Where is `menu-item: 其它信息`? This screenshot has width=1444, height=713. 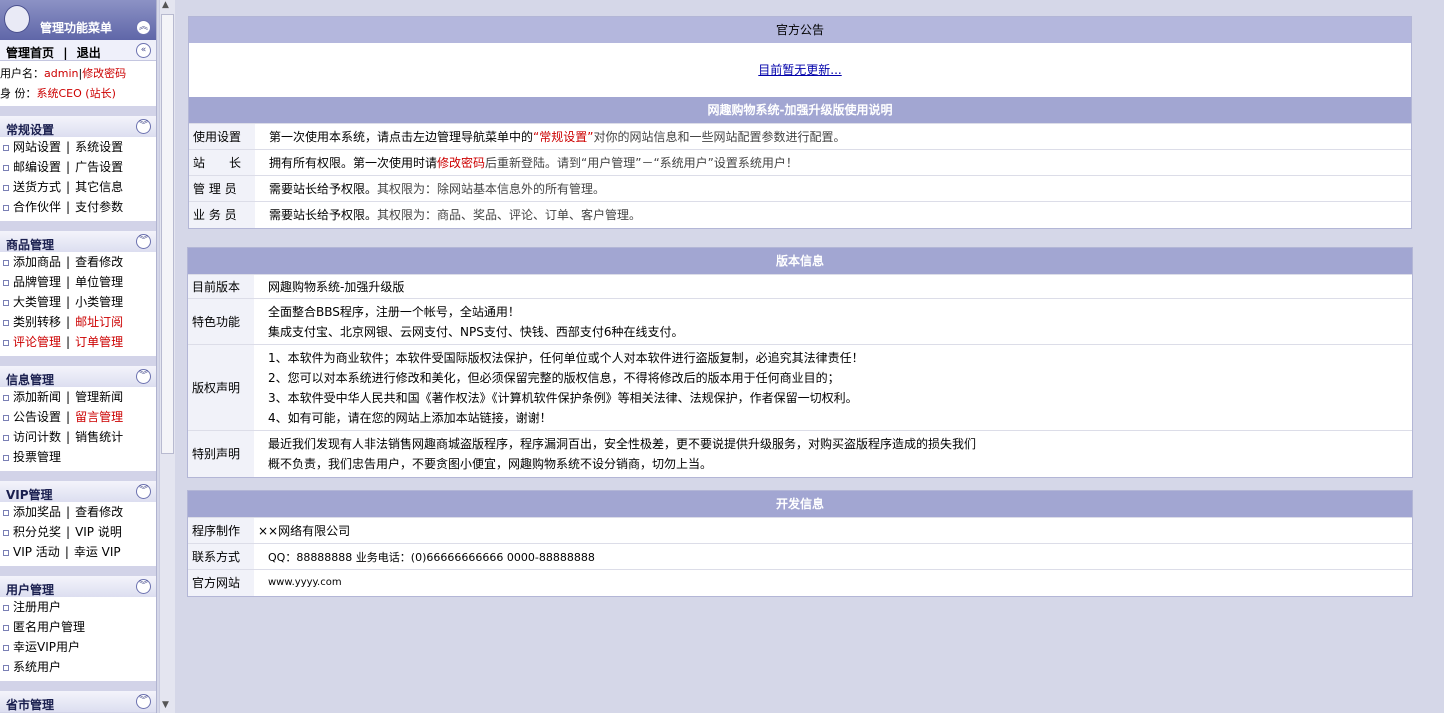
menu-item: 其它信息 is located at coordinates (99, 187).